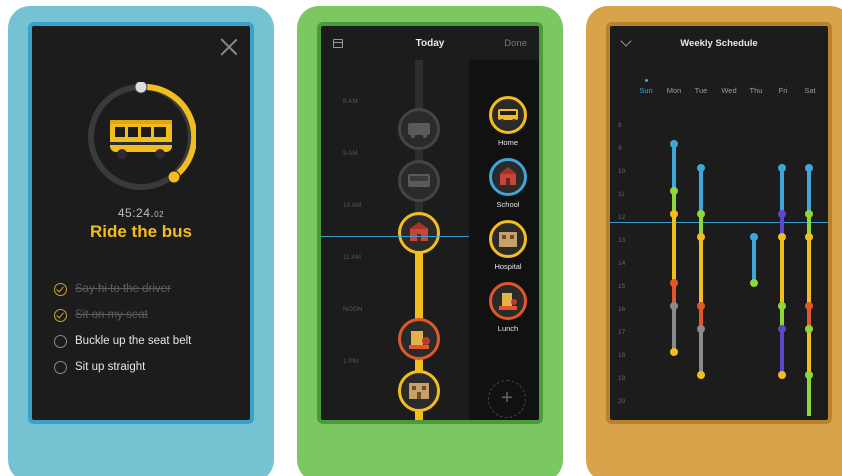 This screenshot has width=842, height=476. I want to click on place-item-lunch: Lunch, so click(504, 307).